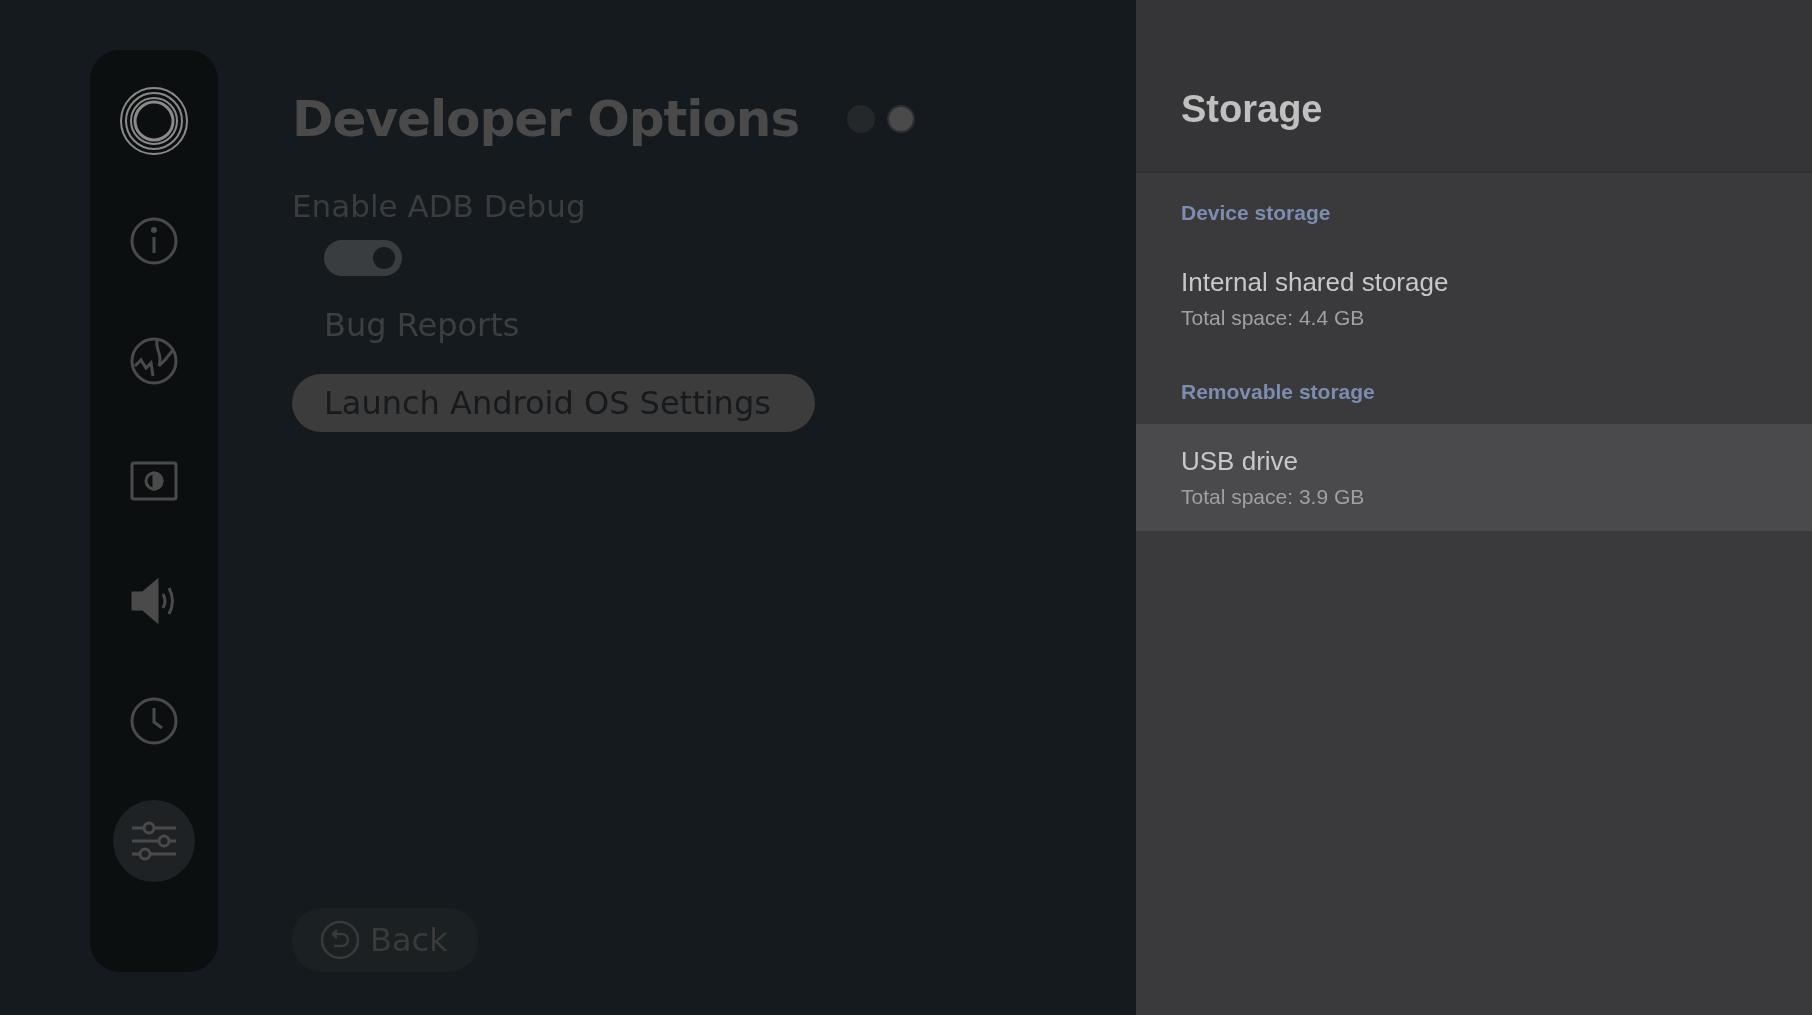 This screenshot has height=1015, width=1812. Describe the element at coordinates (901, 119) in the screenshot. I see `page-dot` at that location.